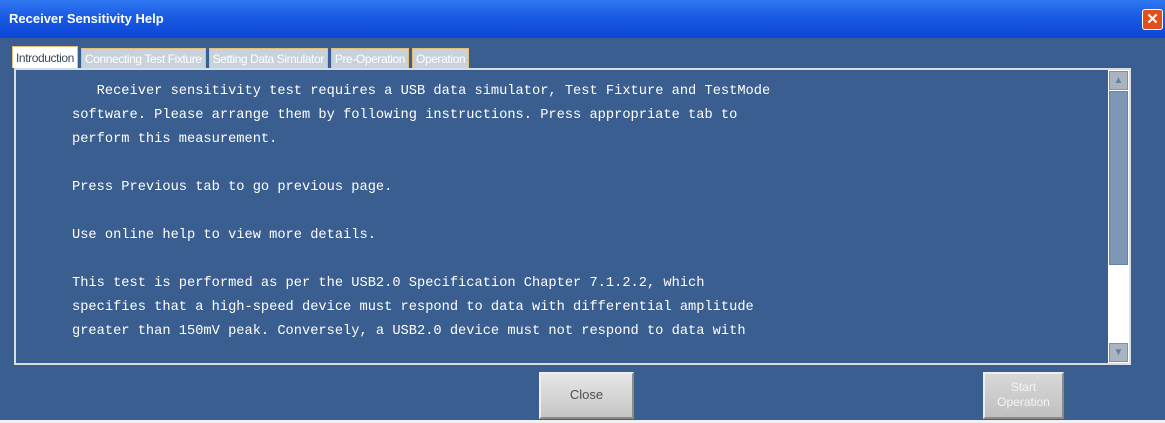 This screenshot has height=423, width=1165. I want to click on scroll-up-icon: ▲, so click(1118, 80).